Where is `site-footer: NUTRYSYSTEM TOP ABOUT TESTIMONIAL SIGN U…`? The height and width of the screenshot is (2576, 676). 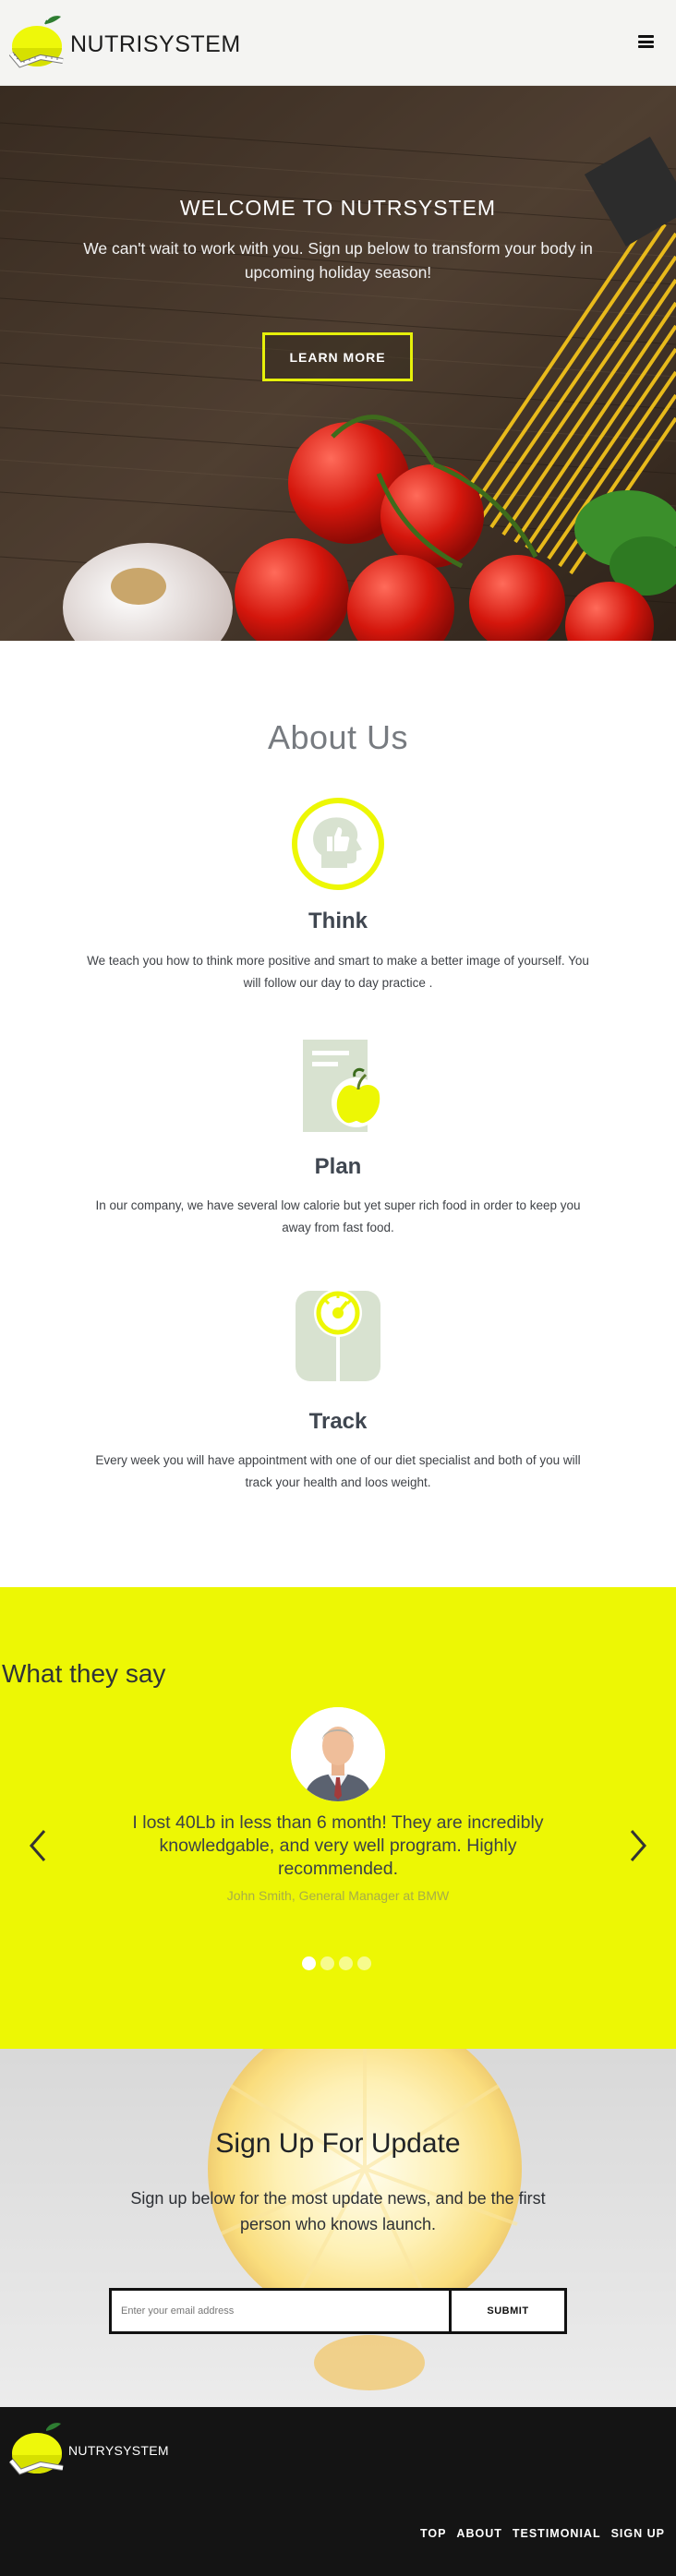 site-footer: NUTRYSYSTEM TOP ABOUT TESTIMONIAL SIGN U… is located at coordinates (338, 2491).